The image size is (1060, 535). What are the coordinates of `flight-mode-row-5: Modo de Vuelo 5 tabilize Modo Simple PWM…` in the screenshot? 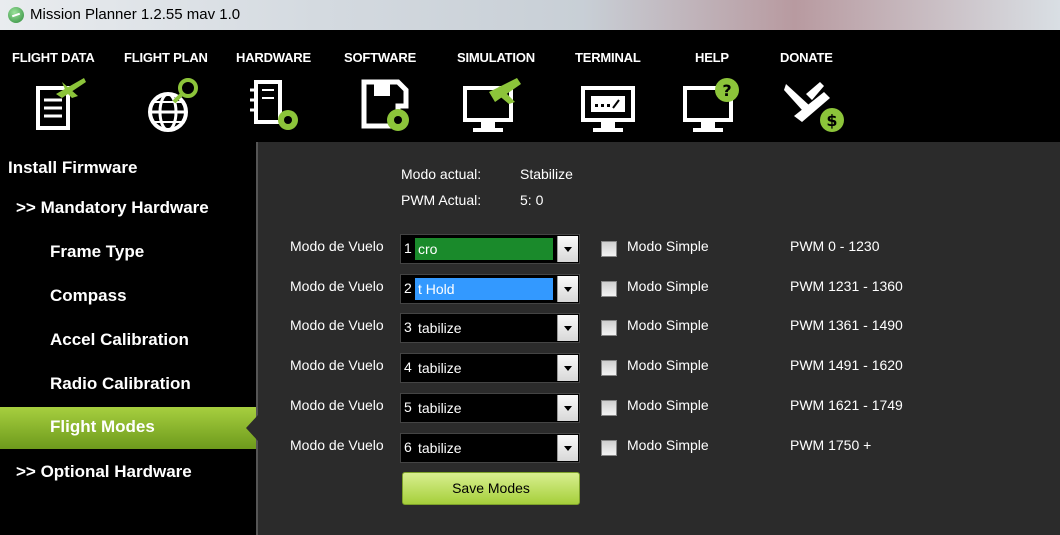 It's located at (659, 408).